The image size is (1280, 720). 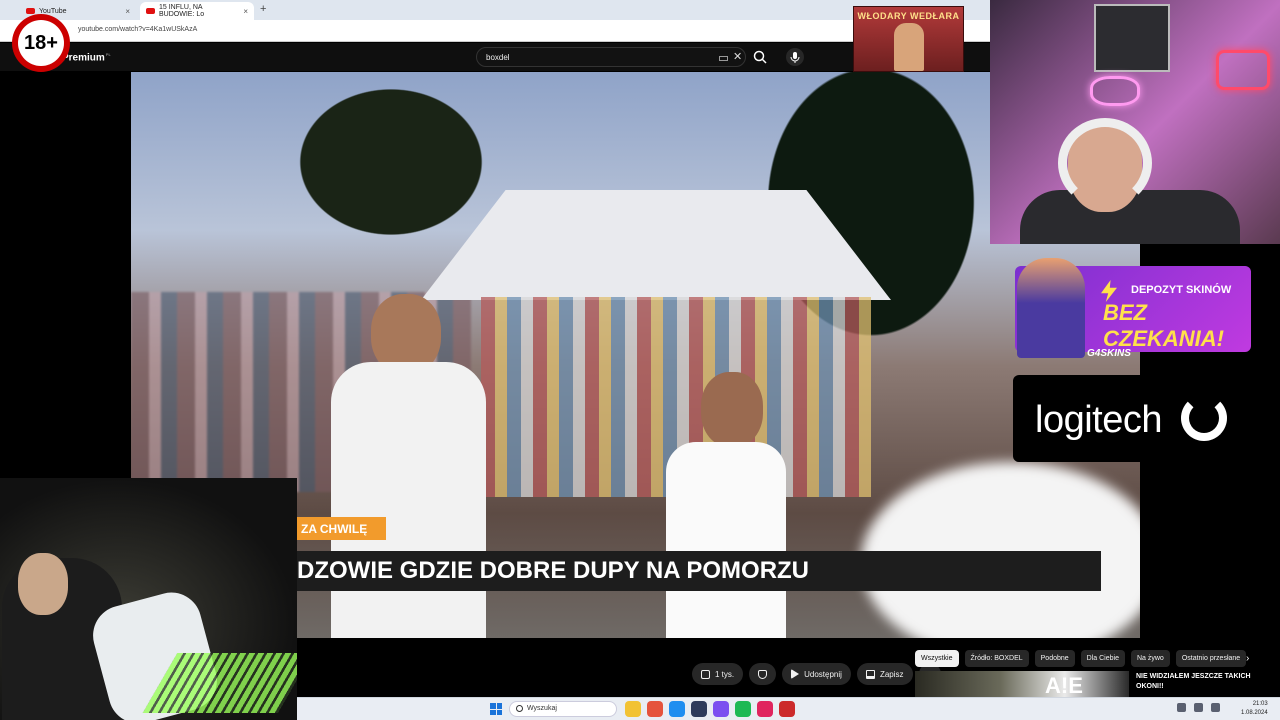 What do you see at coordinates (710, 709) in the screenshot?
I see `taskbar-apps` at bounding box center [710, 709].